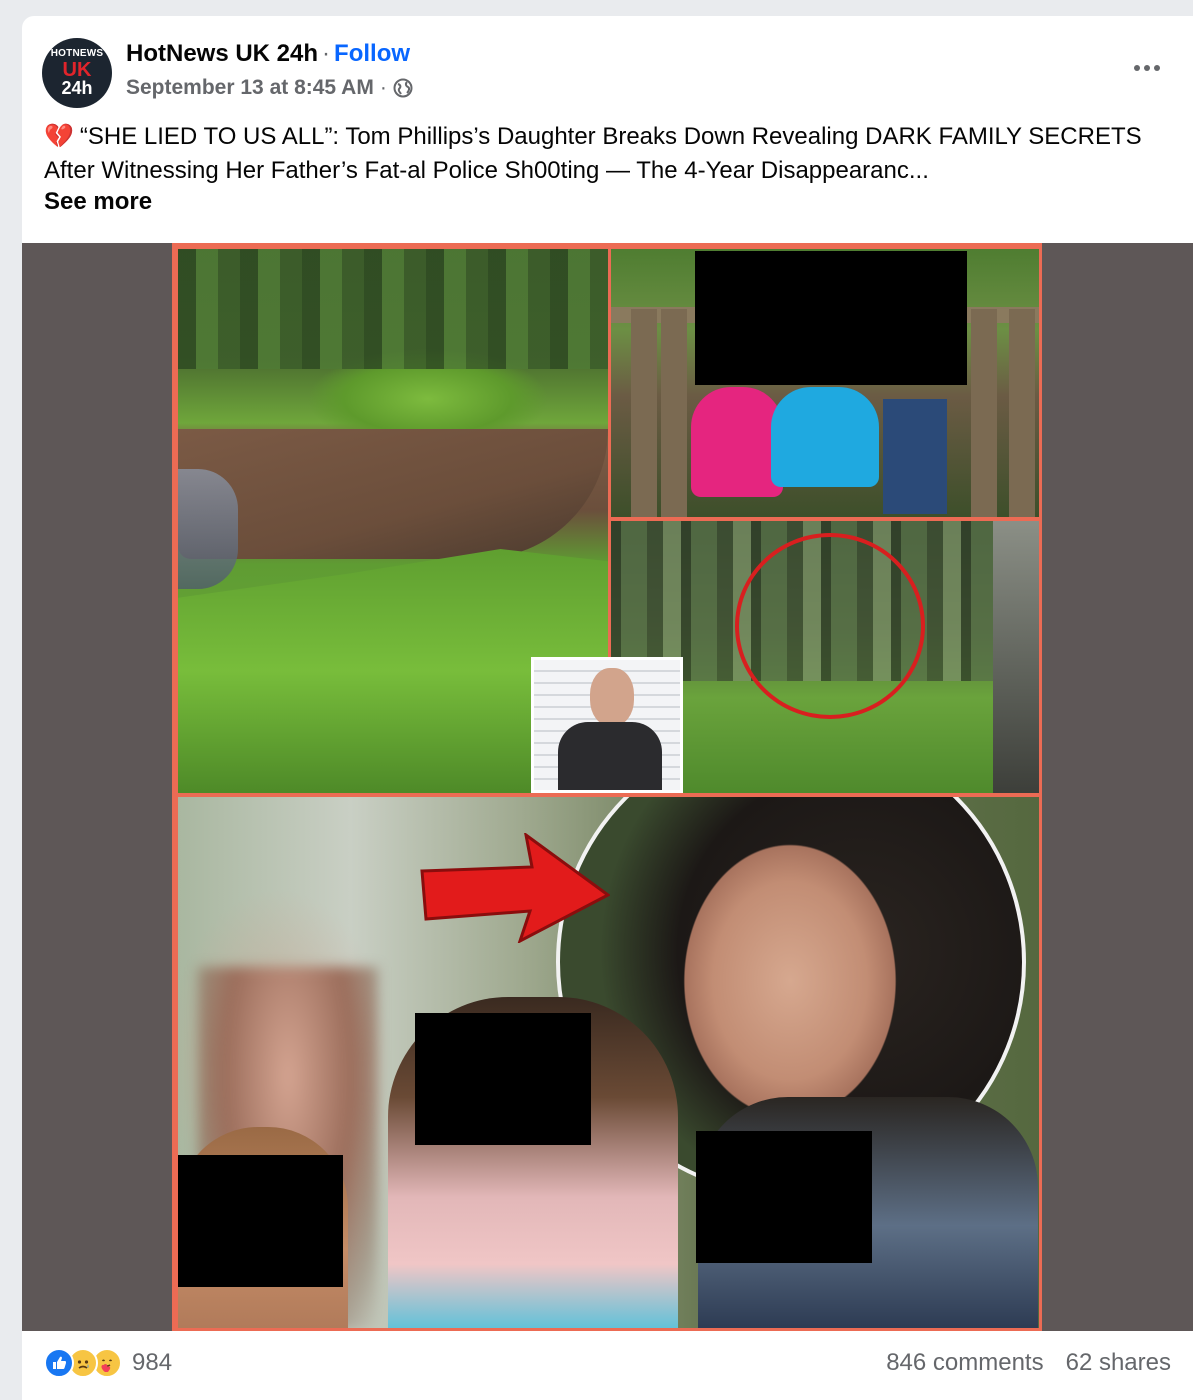 The height and width of the screenshot is (1400, 1193). What do you see at coordinates (964, 1363) in the screenshot?
I see `comments-count-link: 846 comments` at bounding box center [964, 1363].